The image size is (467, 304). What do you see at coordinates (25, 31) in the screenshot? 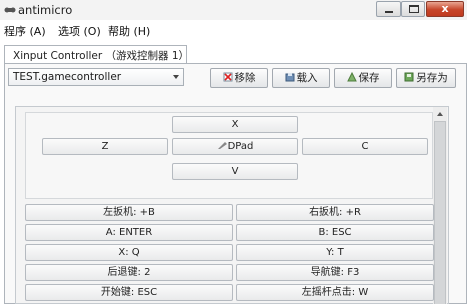
I see `menu-program: 程序 (A)` at bounding box center [25, 31].